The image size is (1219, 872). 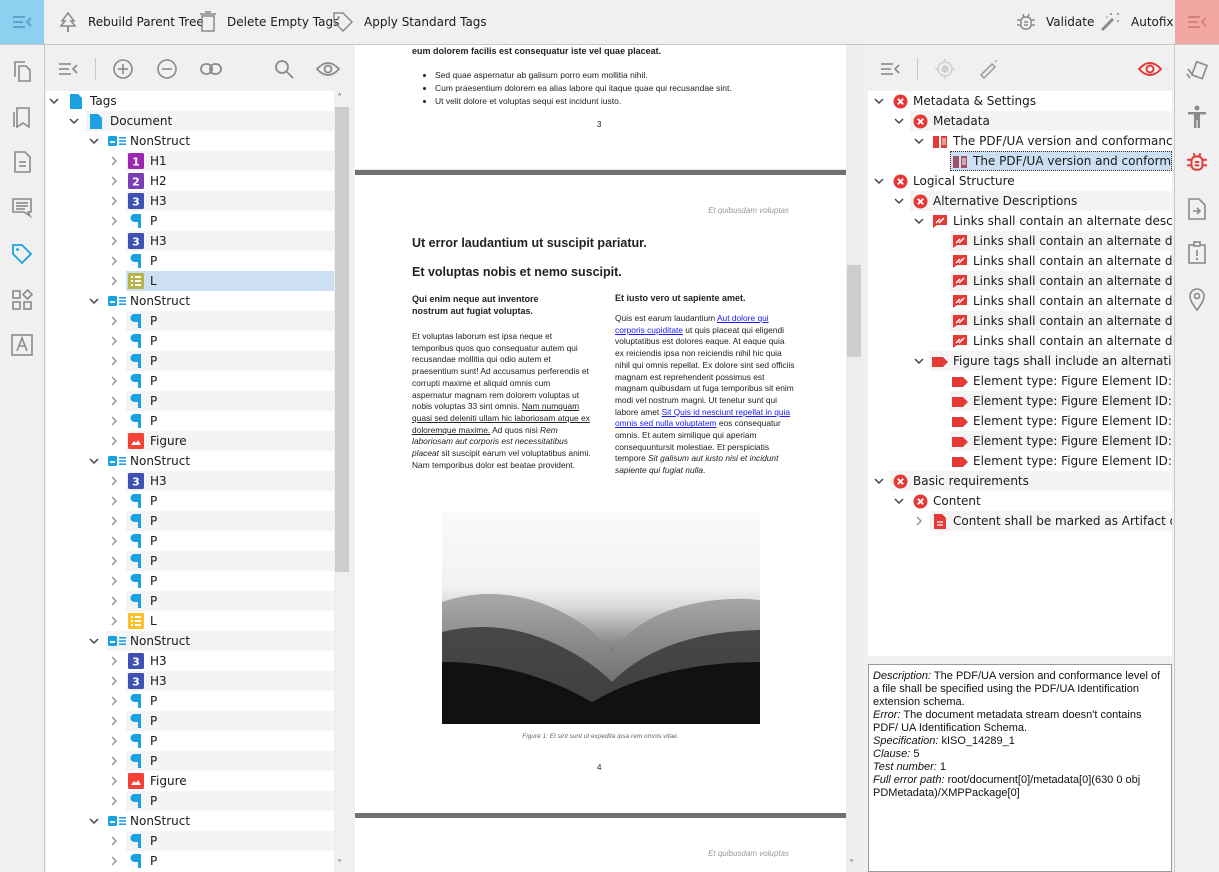 What do you see at coordinates (1197, 300) in the screenshot?
I see `location-pin-icon` at bounding box center [1197, 300].